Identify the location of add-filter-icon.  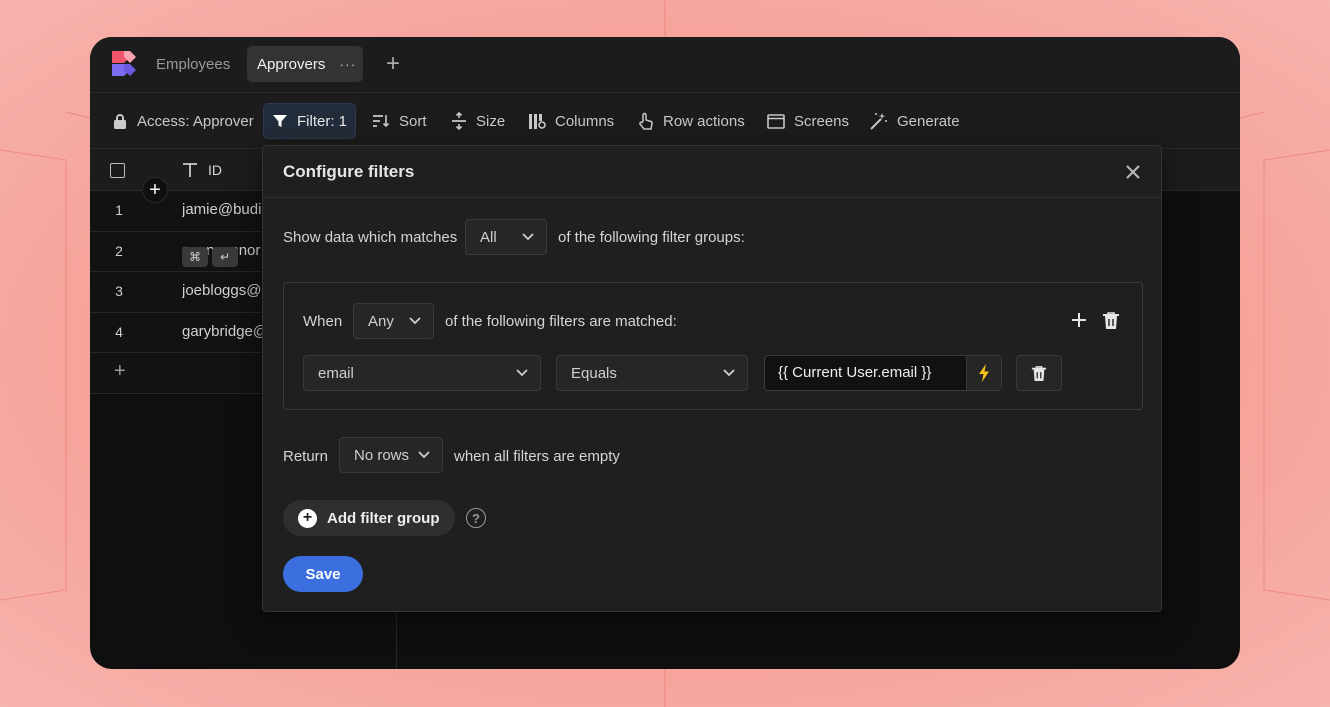
(1079, 320).